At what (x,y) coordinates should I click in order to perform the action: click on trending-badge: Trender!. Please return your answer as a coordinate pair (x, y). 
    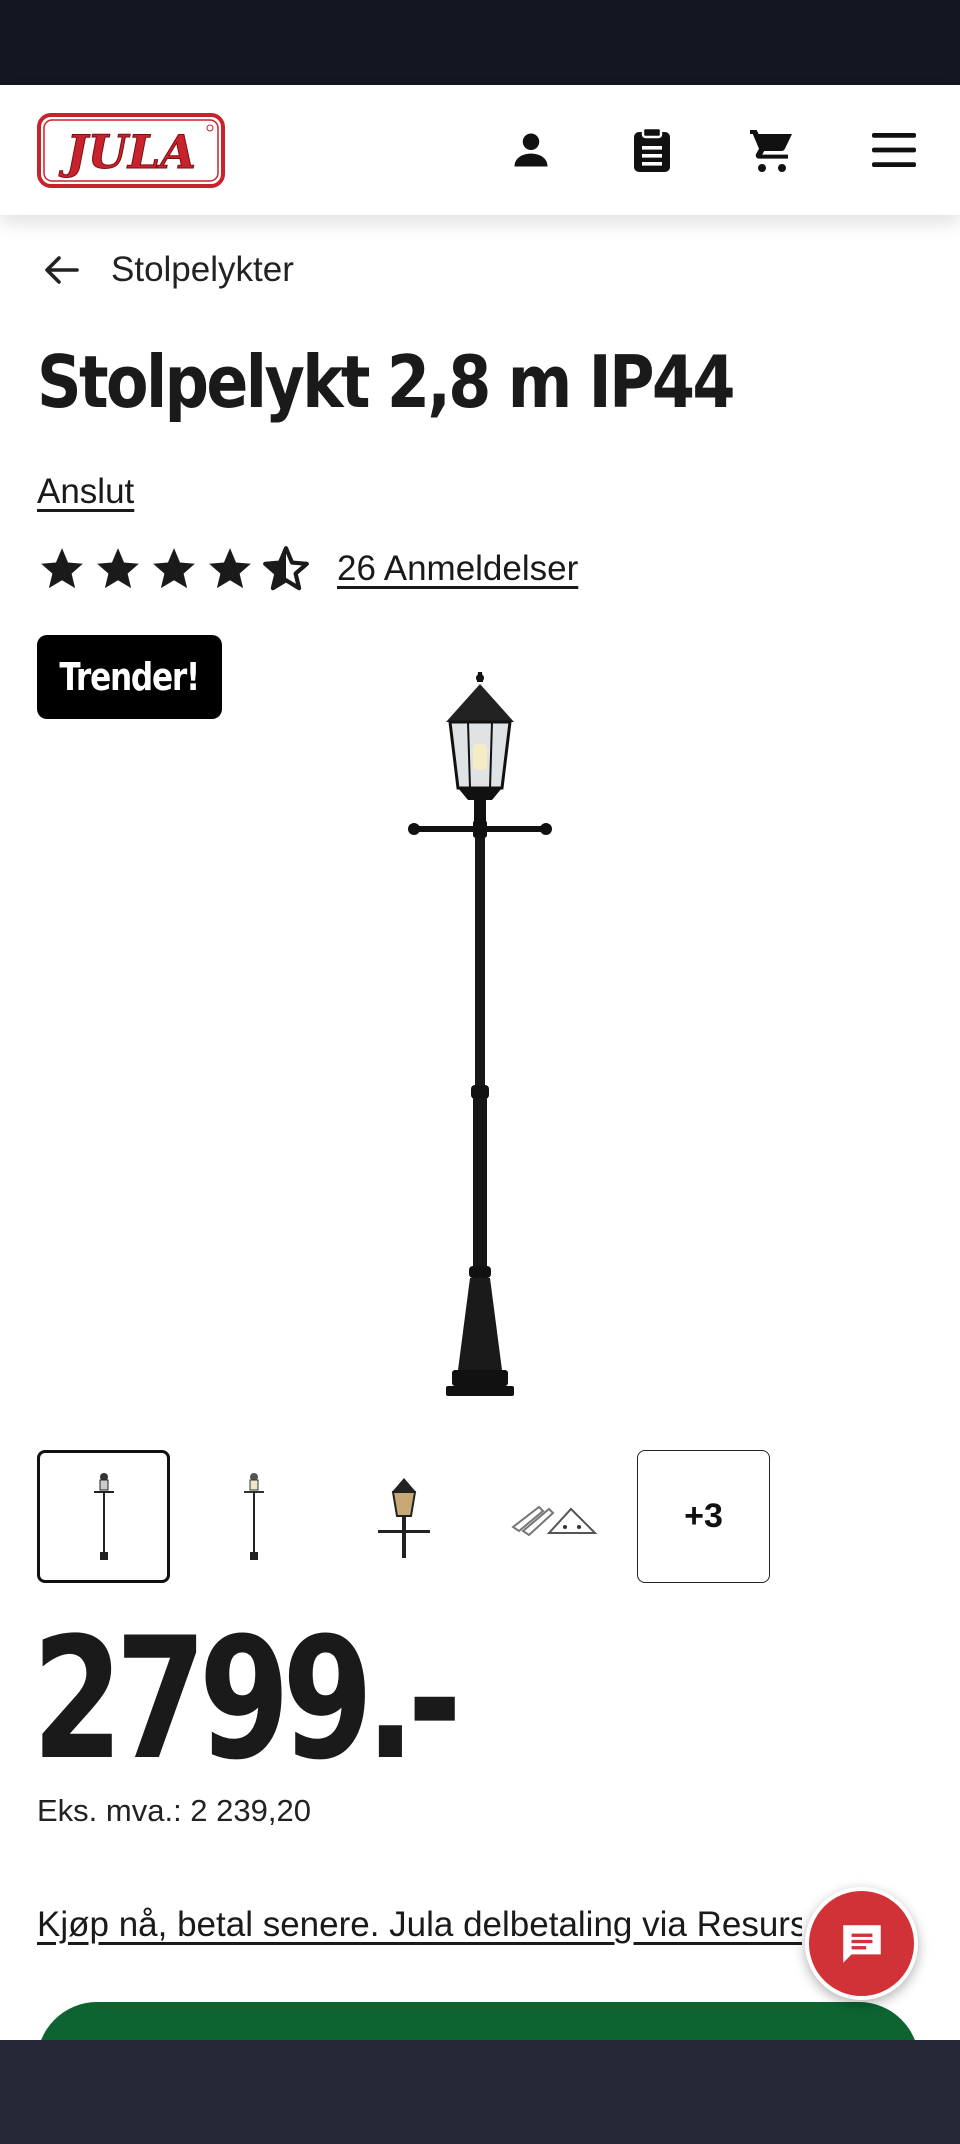
    Looking at the image, I should click on (129, 677).